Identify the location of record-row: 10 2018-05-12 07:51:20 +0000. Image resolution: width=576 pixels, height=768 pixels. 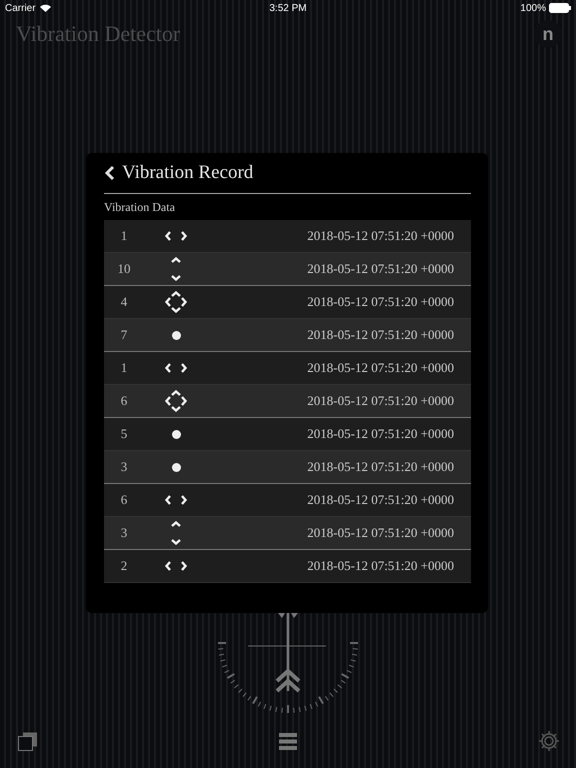
(287, 269).